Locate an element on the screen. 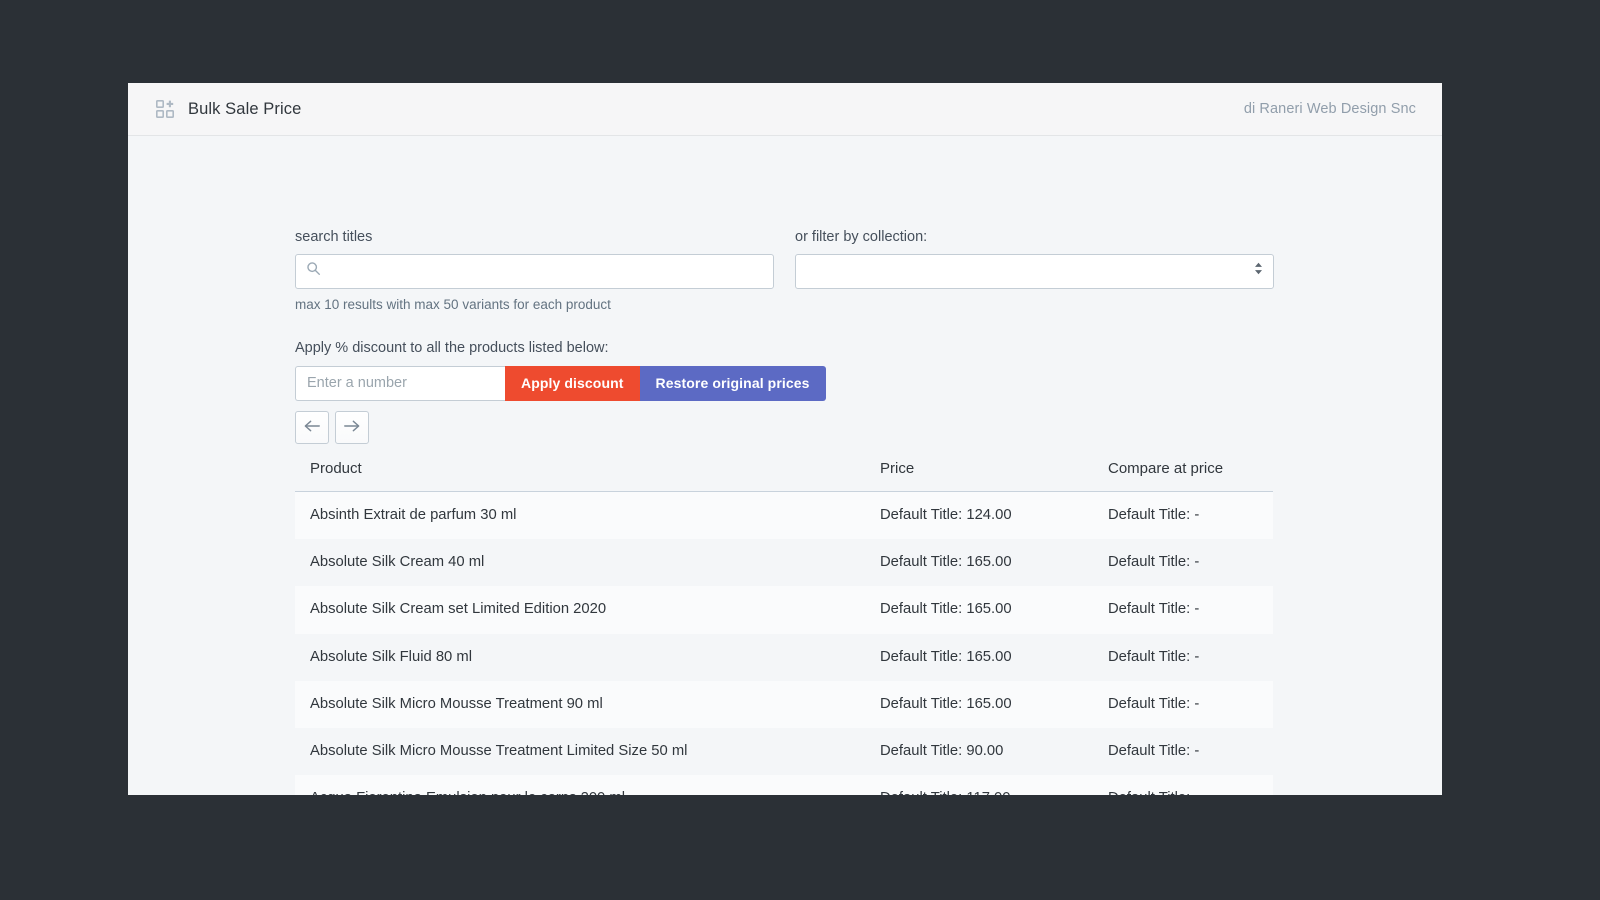  search-label: search titles is located at coordinates (334, 237).